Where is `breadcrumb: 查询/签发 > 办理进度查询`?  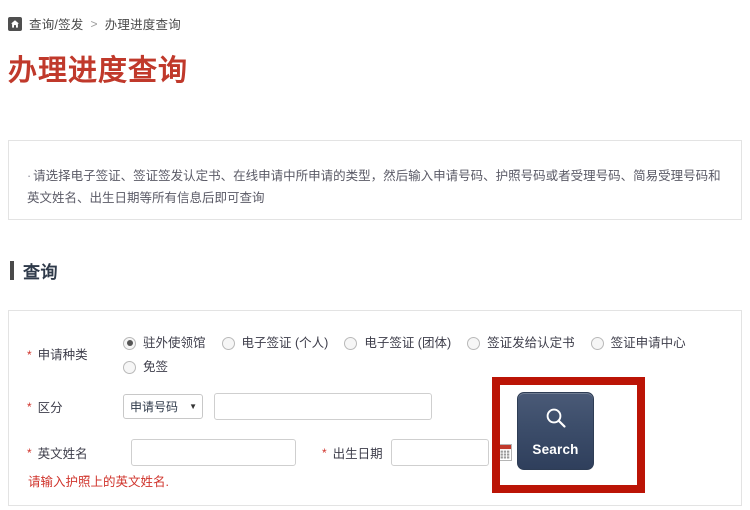 breadcrumb: 查询/签发 > 办理进度查询 is located at coordinates (94, 23).